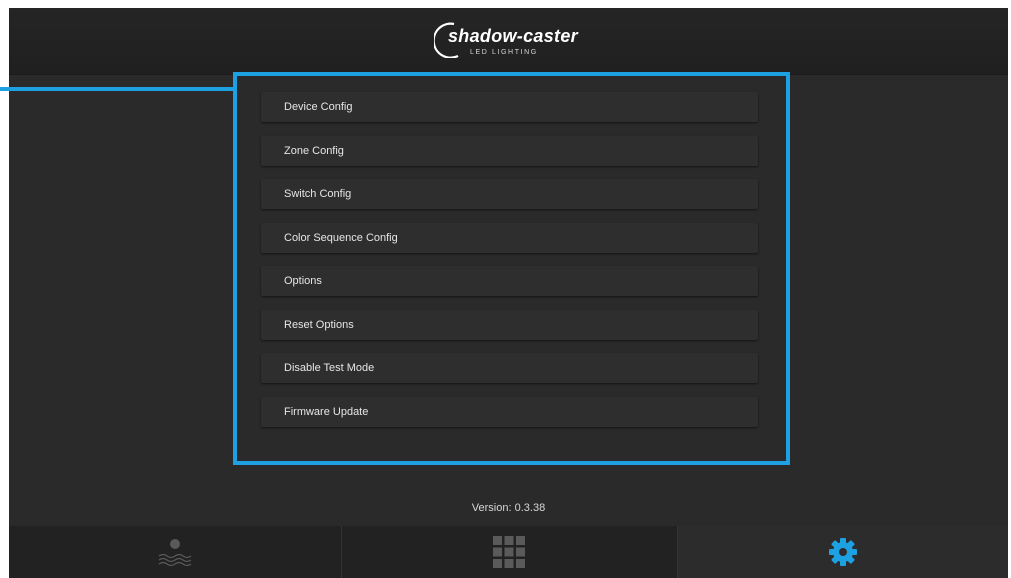 The image size is (1011, 578). I want to click on brand-logo: shadow-caster LED LIGHTING, so click(514, 41).